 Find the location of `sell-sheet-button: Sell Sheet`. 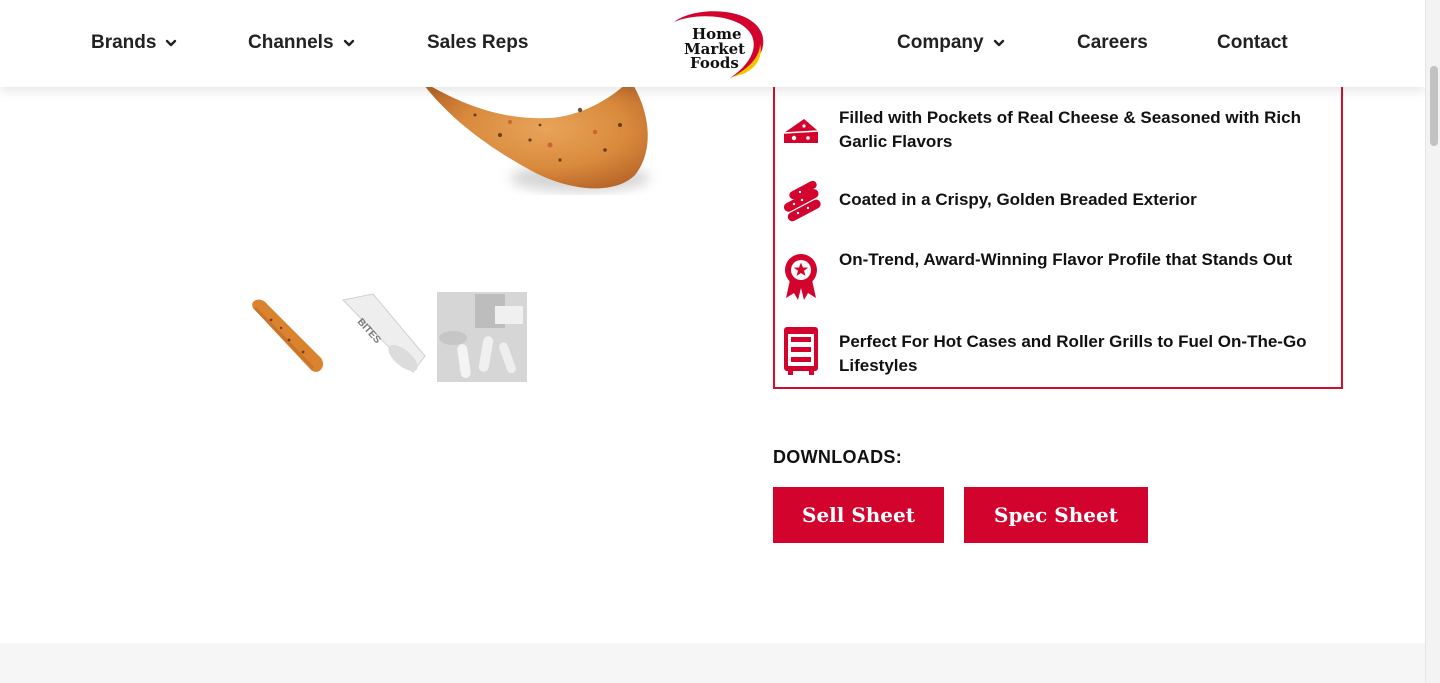

sell-sheet-button: Sell Sheet is located at coordinates (858, 515).